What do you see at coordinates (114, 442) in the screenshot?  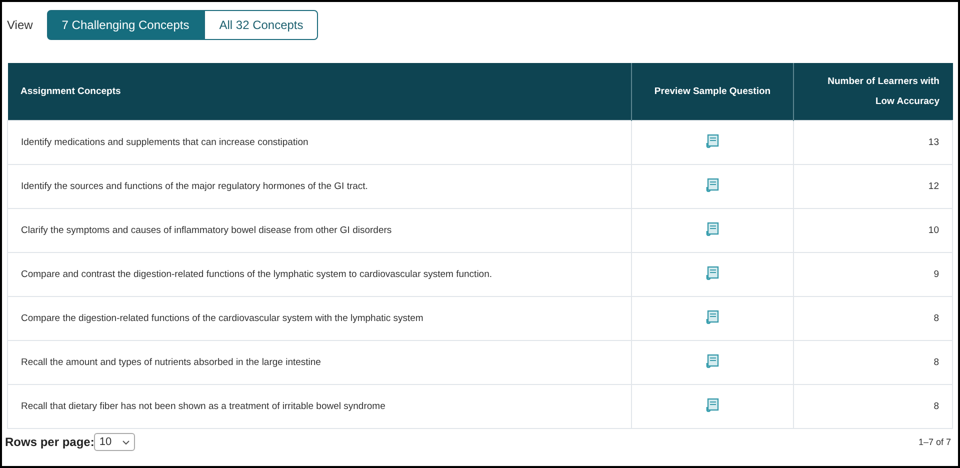 I see `rows-per-page-select: 10` at bounding box center [114, 442].